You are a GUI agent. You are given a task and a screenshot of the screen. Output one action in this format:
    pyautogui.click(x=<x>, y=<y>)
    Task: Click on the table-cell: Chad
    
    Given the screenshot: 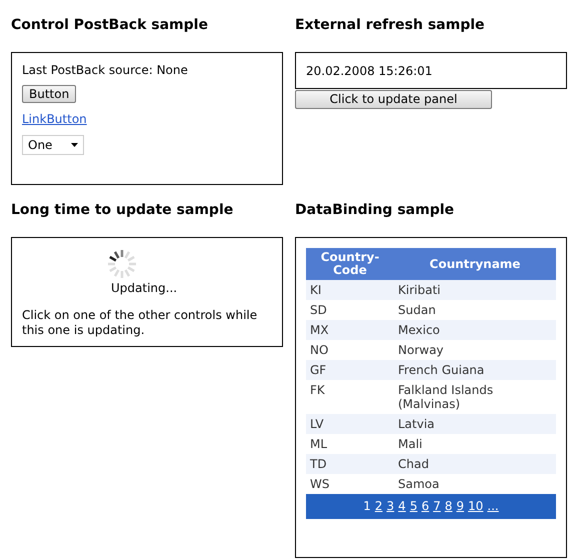 What is the action you would take?
    pyautogui.click(x=475, y=464)
    